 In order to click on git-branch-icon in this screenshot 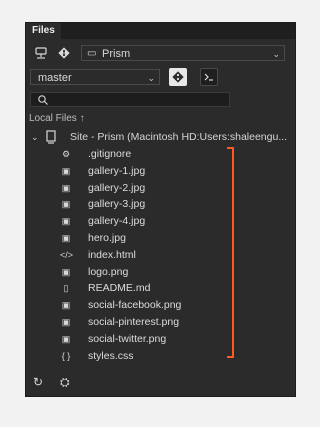, I will do `click(178, 77)`.